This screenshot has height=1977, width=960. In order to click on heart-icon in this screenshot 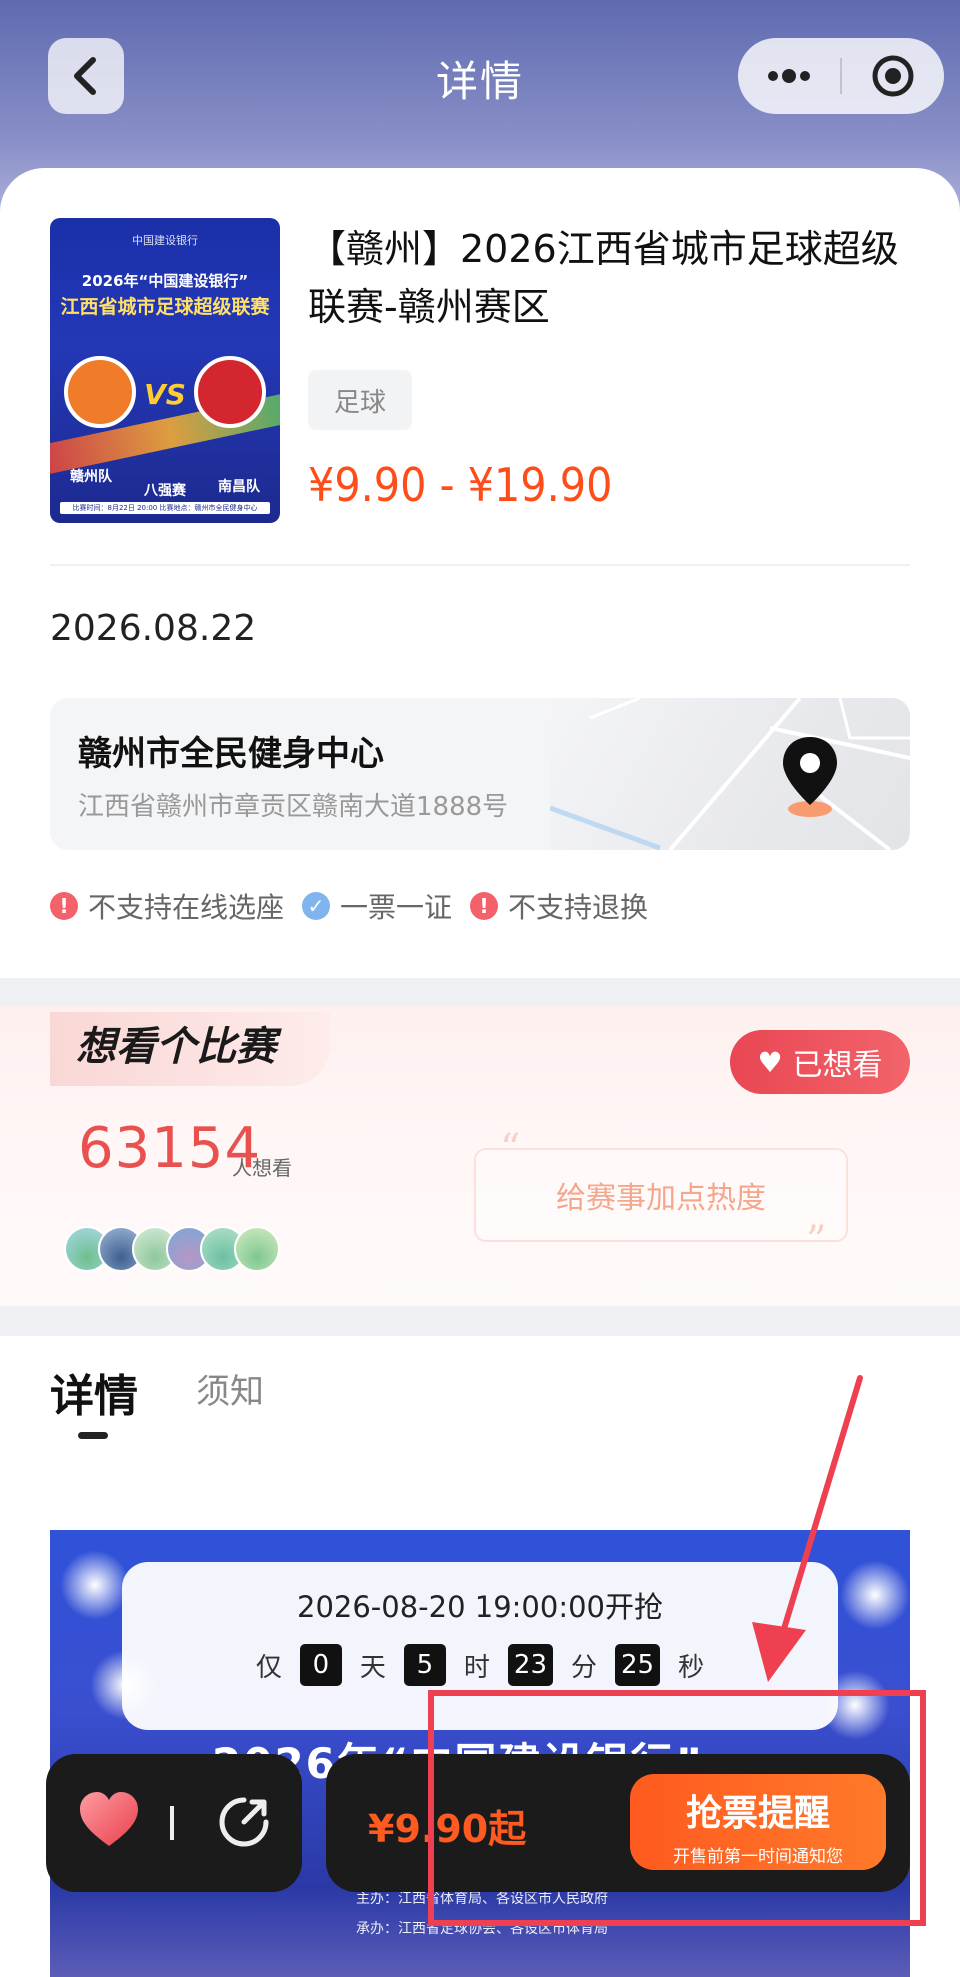, I will do `click(109, 1819)`.